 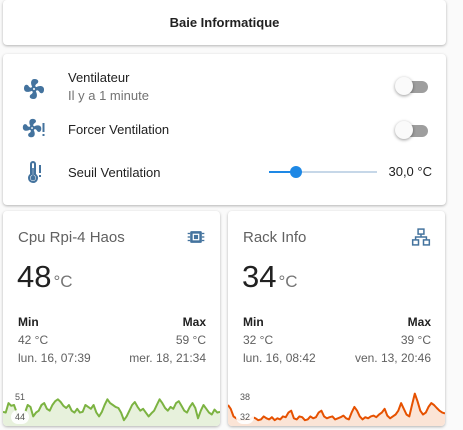 What do you see at coordinates (224, 133) in the screenshot?
I see `entity-row-forcer-ventilation: Forcer Ventilation` at bounding box center [224, 133].